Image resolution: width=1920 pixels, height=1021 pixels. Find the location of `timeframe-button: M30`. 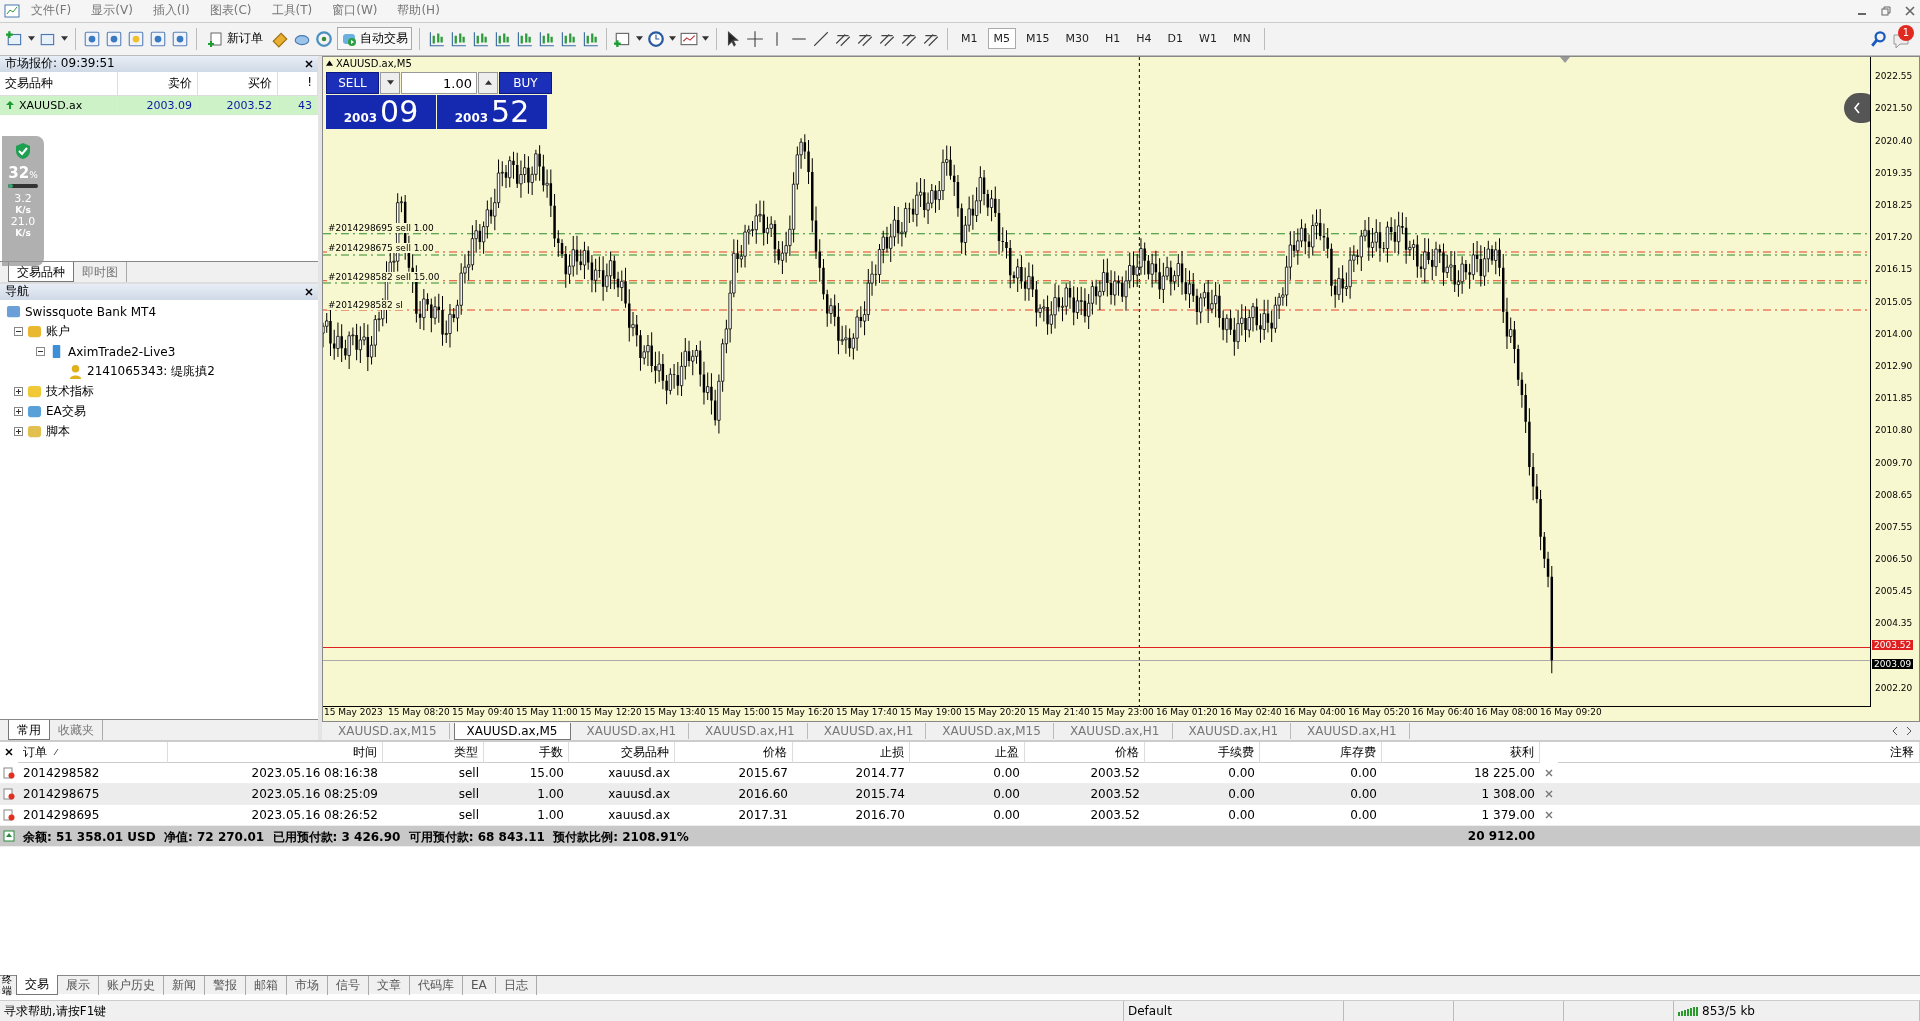

timeframe-button: M30 is located at coordinates (1077, 39).